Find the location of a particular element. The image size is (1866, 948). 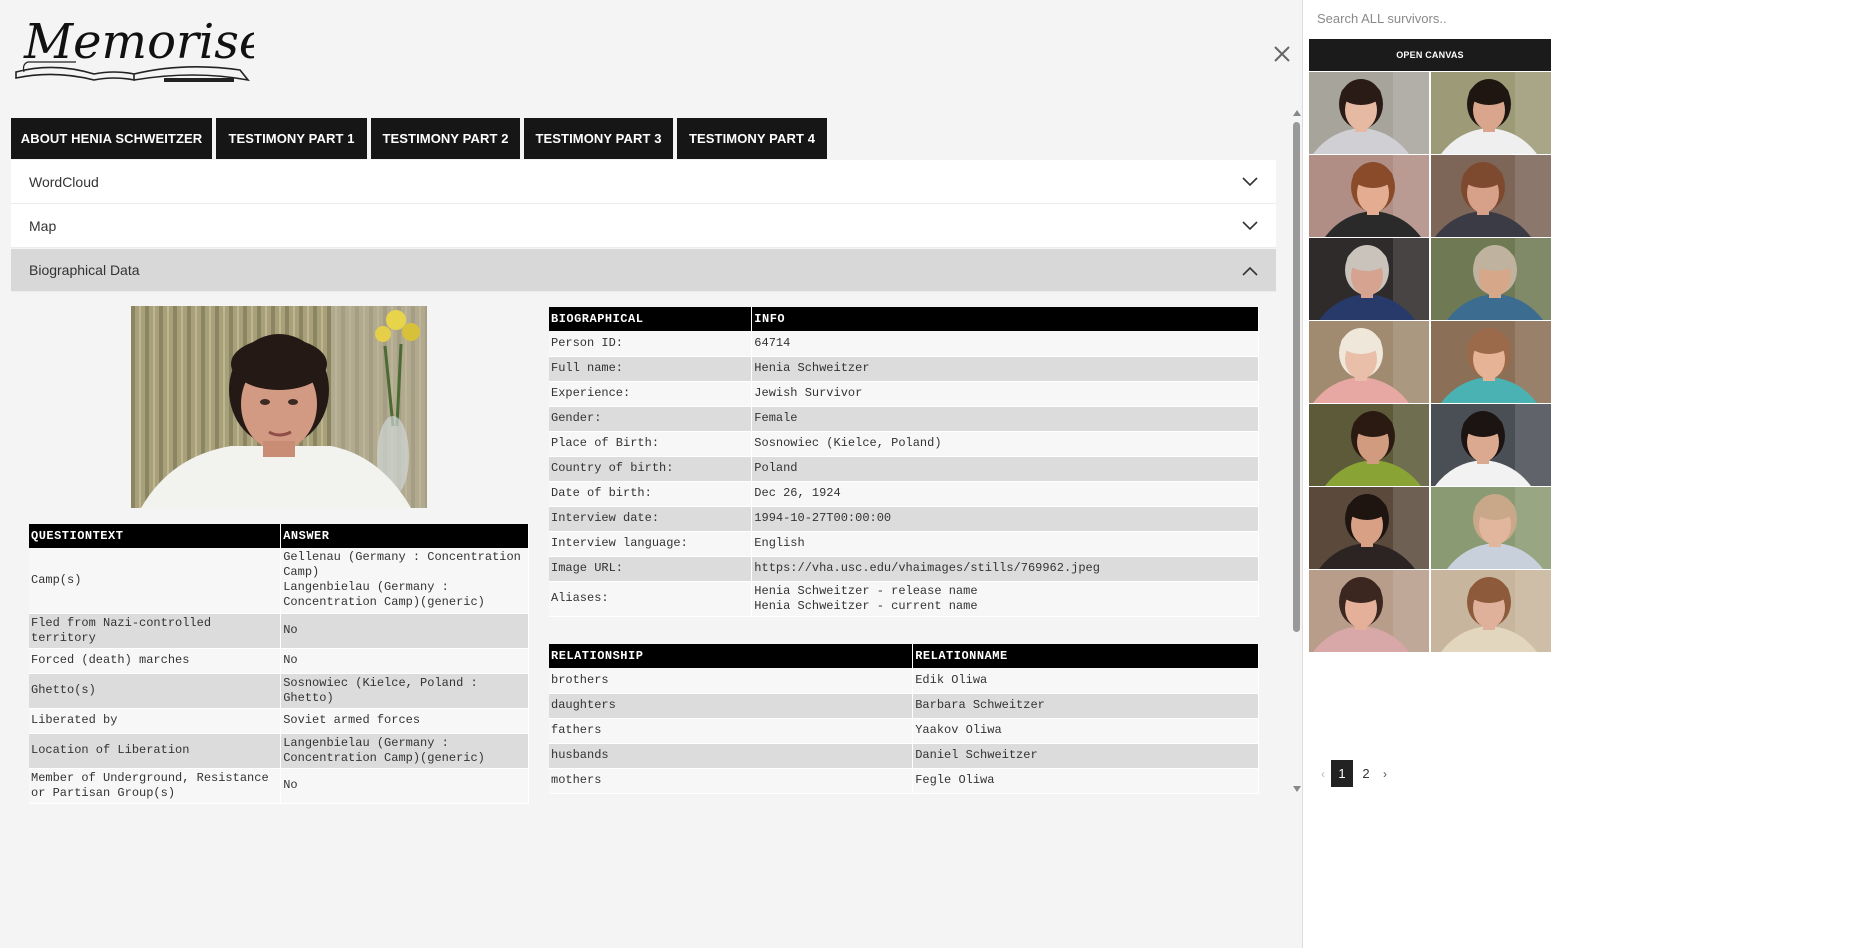

accordion-wordcloud: WordCloud is located at coordinates (643, 182).